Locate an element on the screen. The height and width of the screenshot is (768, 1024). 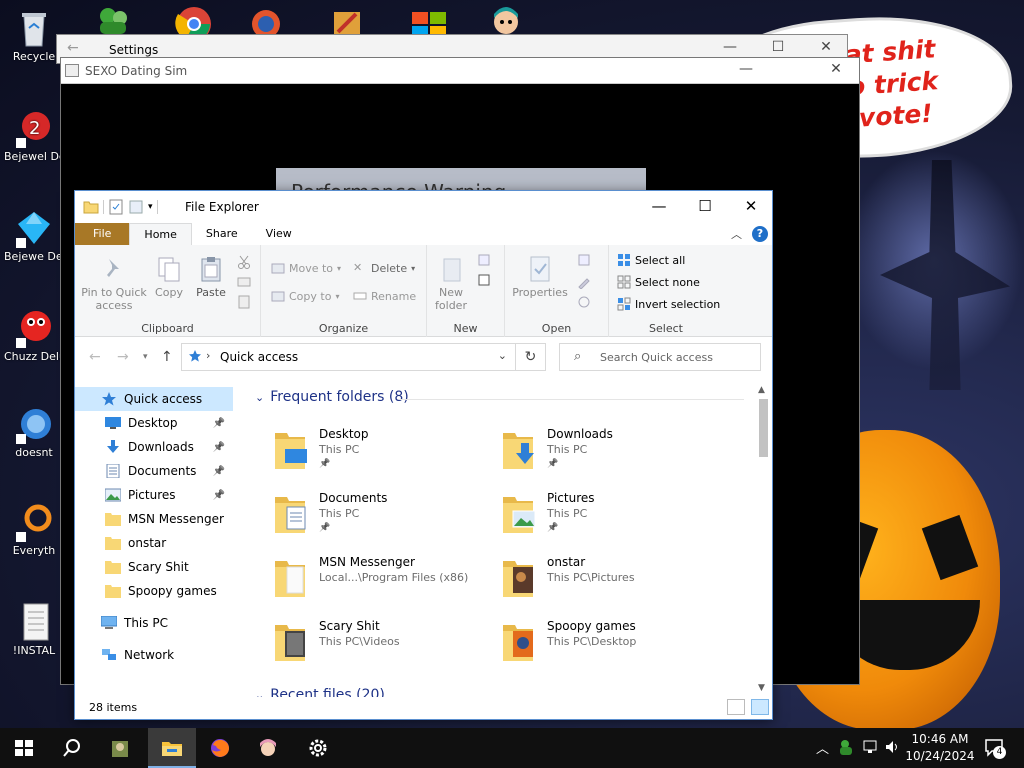
tab-share: Share is located at coordinates (222, 234).